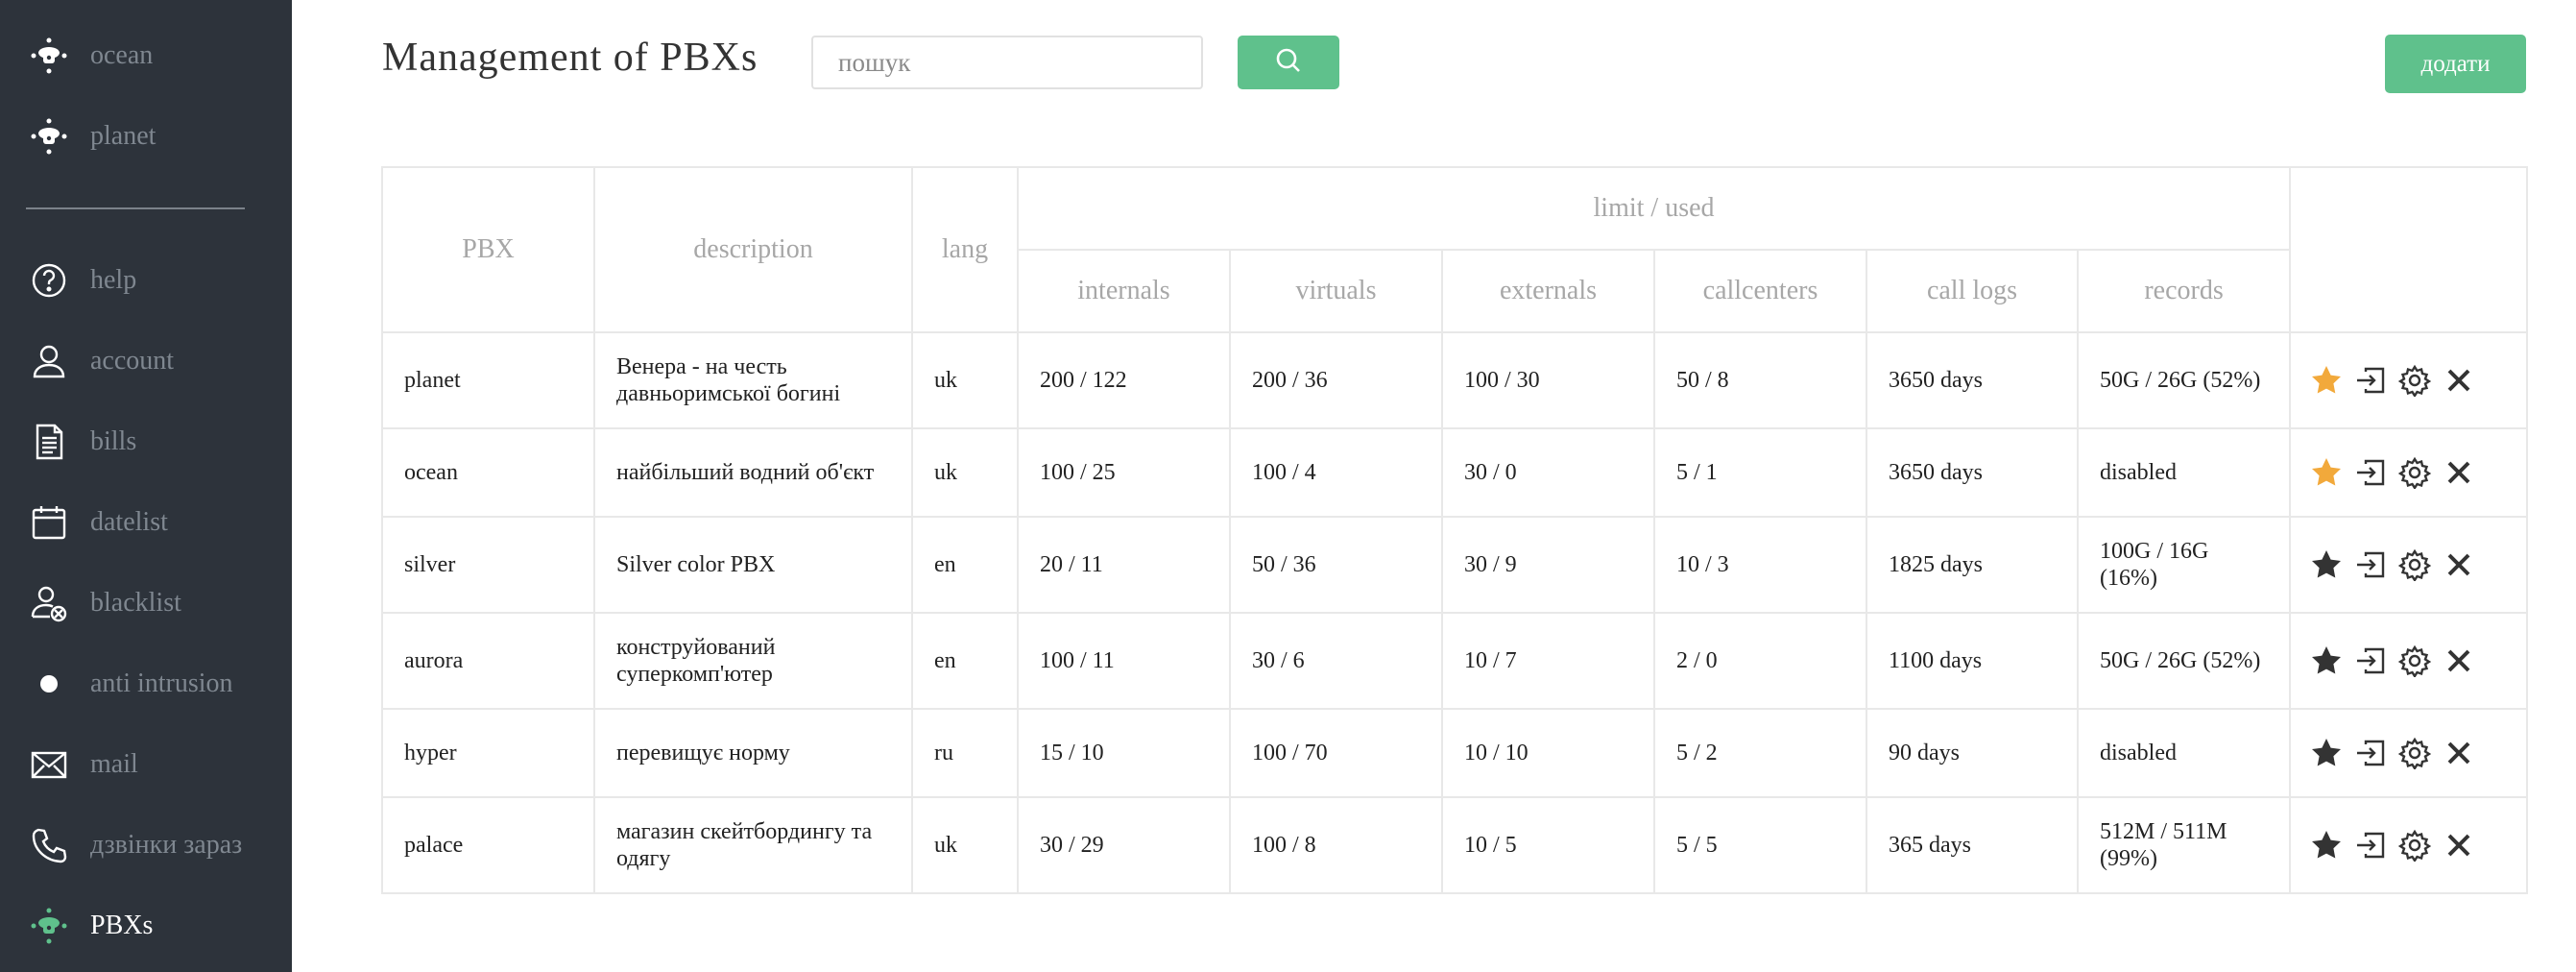 This screenshot has height=972, width=2576. What do you see at coordinates (1548, 472) in the screenshot?
I see `cell-externals: 30 / 0` at bounding box center [1548, 472].